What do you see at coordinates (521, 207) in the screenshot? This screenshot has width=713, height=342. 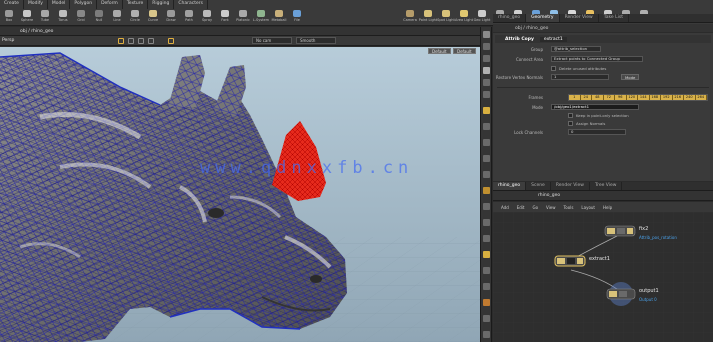 I see `network-menu-item: Edit` at bounding box center [521, 207].